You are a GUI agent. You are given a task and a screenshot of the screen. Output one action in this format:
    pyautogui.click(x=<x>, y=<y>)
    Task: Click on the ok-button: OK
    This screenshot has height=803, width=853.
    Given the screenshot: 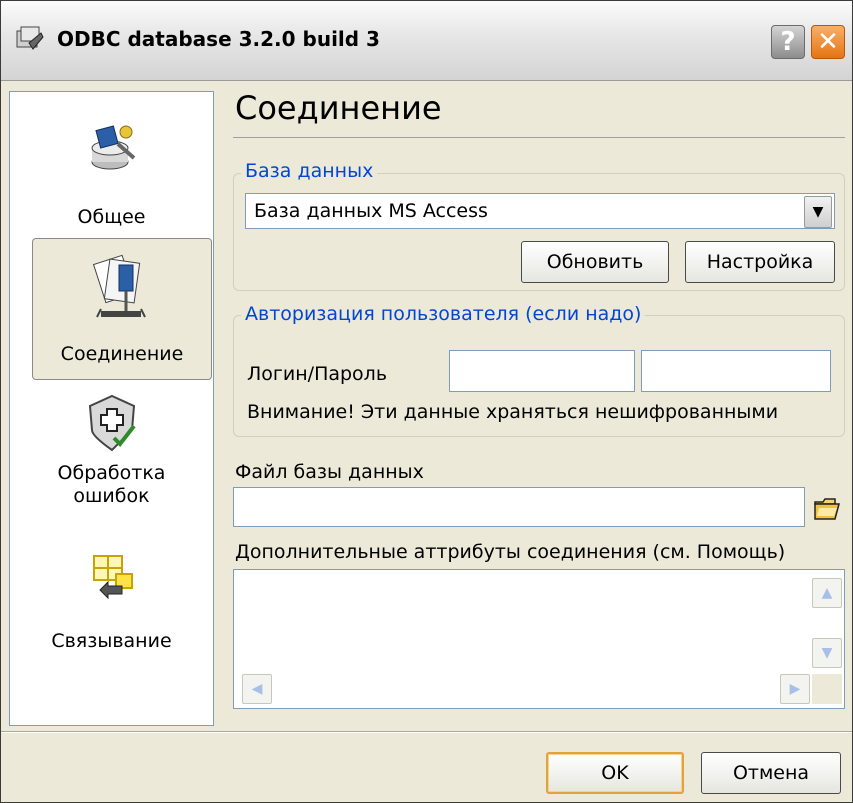 What is the action you would take?
    pyautogui.click(x=615, y=773)
    